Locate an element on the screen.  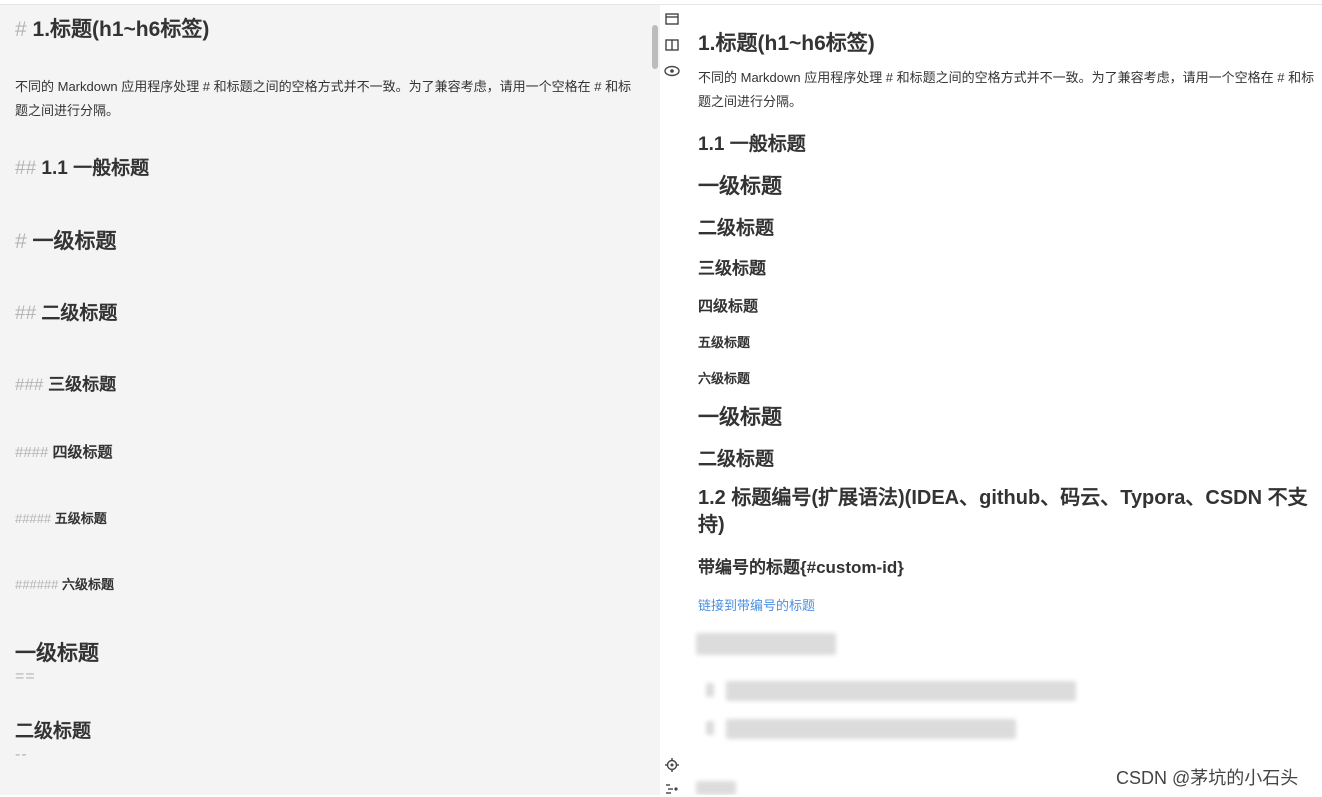
editor-l3-line: ### 三级标题 is located at coordinates (65, 382).